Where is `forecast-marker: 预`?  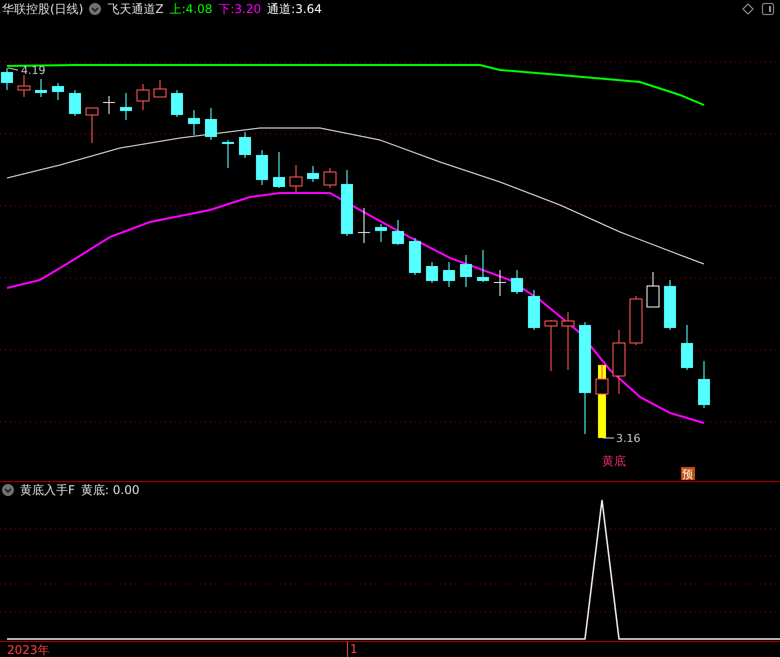
forecast-marker: 预 is located at coordinates (688, 474).